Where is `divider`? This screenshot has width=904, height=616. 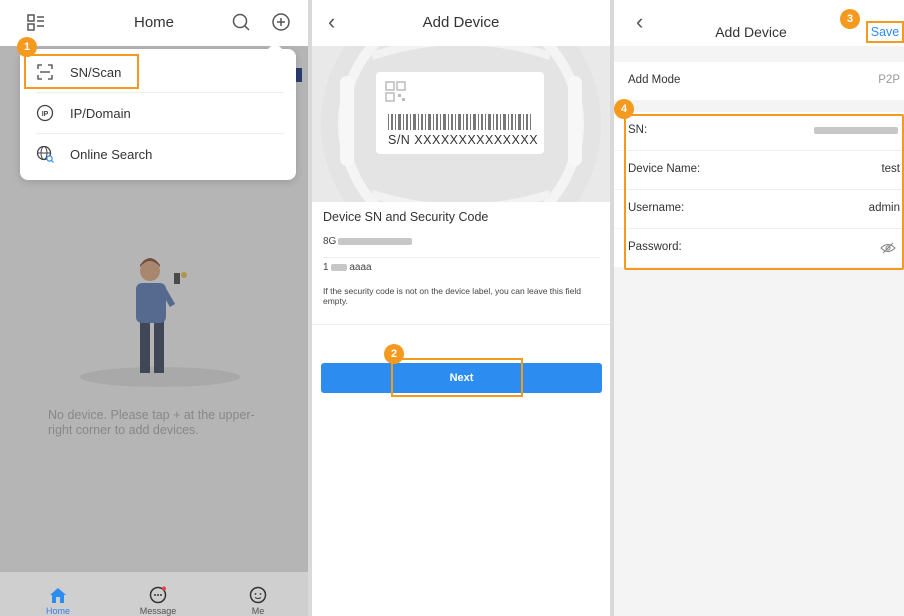 divider is located at coordinates (461, 324).